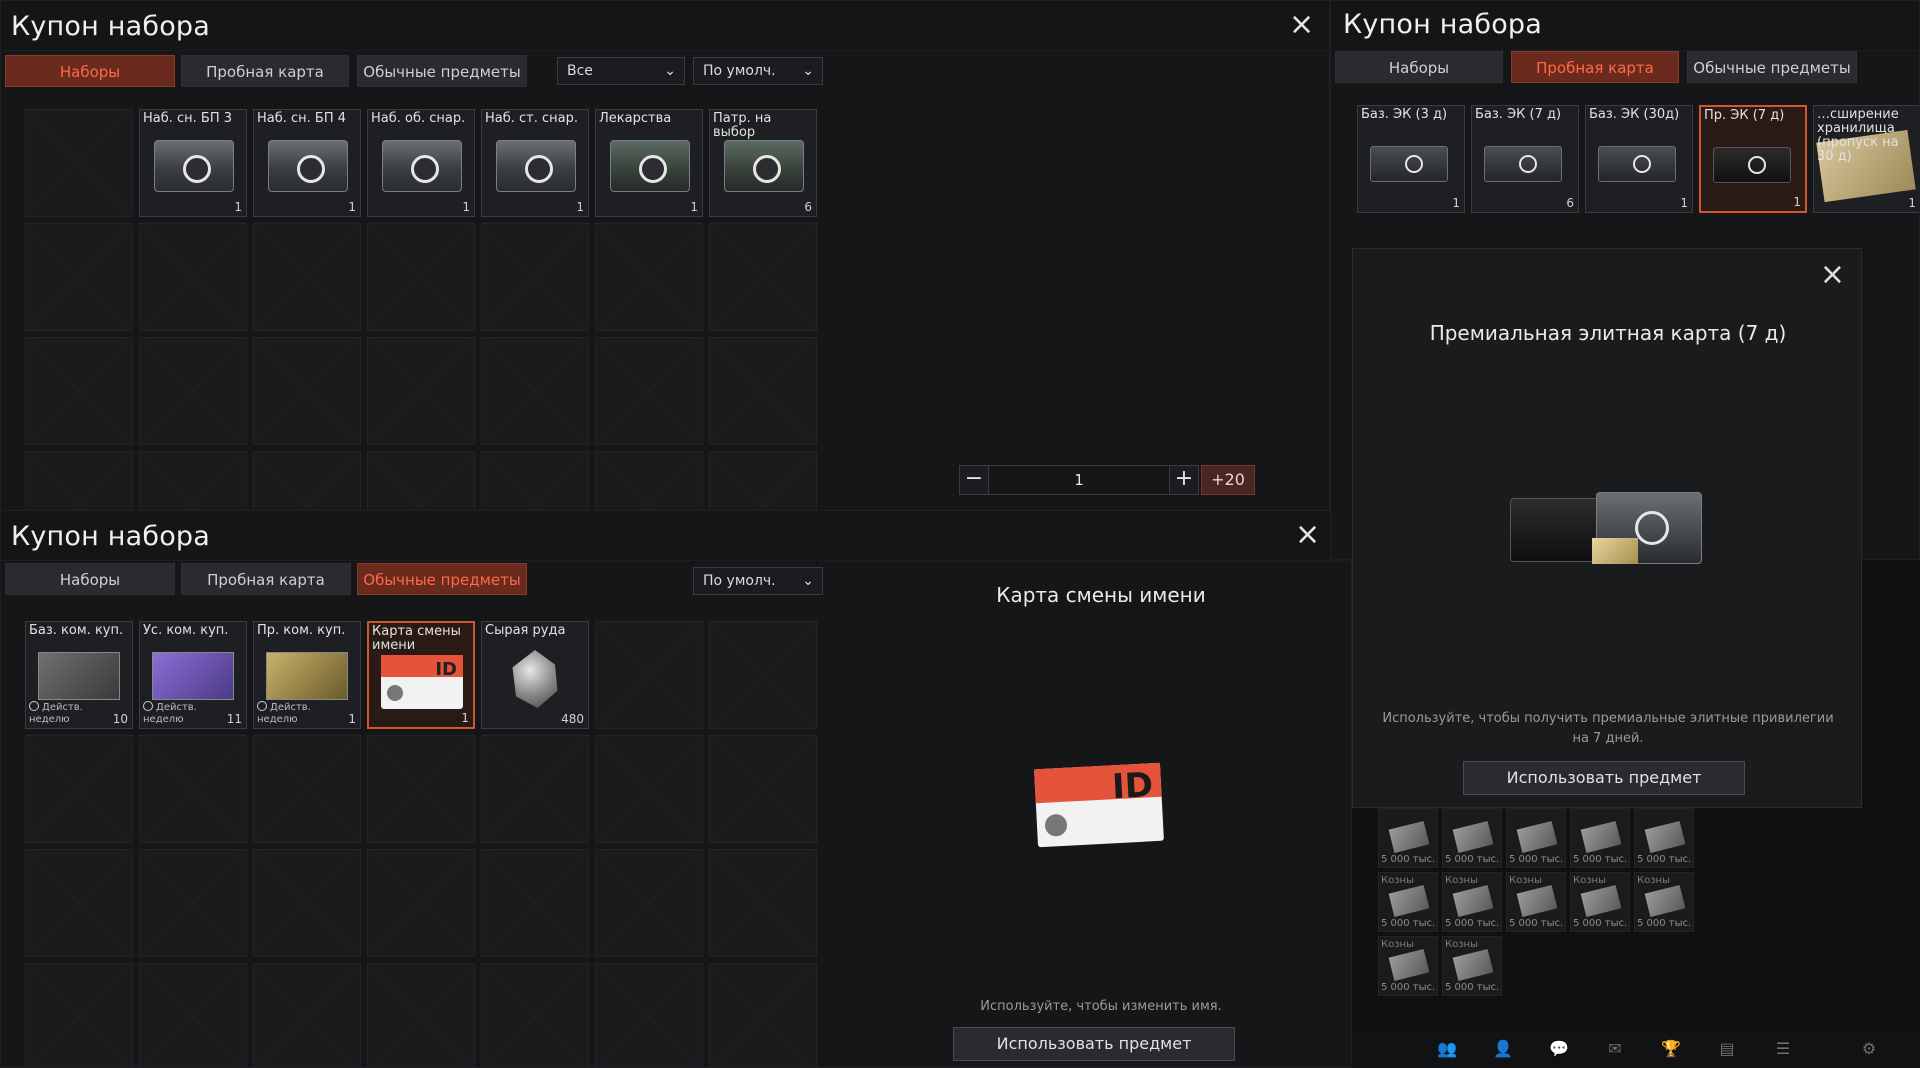 This screenshot has height=1068, width=1920. What do you see at coordinates (1608, 530) in the screenshot?
I see `premium-elite-kit-icon` at bounding box center [1608, 530].